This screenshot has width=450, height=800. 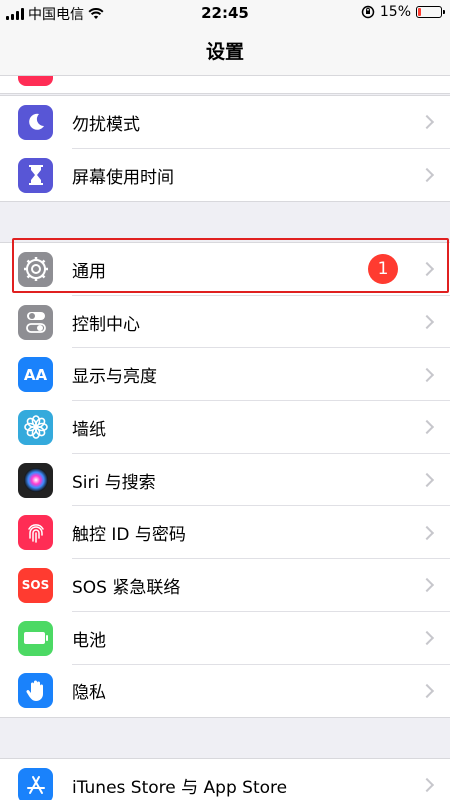 I want to click on settings-row-label: 屏幕使用时间, so click(x=123, y=177).